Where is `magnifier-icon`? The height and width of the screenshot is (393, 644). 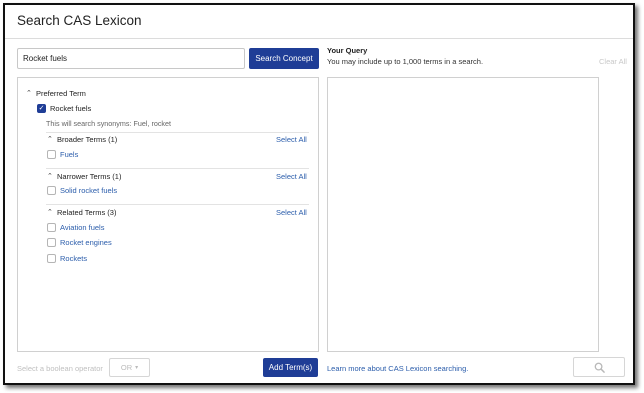
magnifier-icon is located at coordinates (599, 367).